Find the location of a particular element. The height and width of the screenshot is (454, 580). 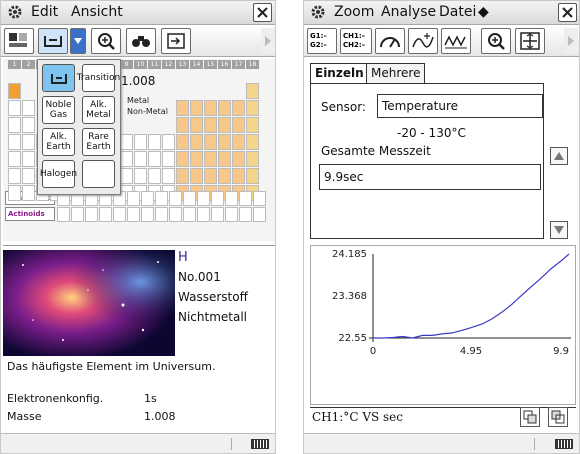

system-button is located at coordinates (19, 41).